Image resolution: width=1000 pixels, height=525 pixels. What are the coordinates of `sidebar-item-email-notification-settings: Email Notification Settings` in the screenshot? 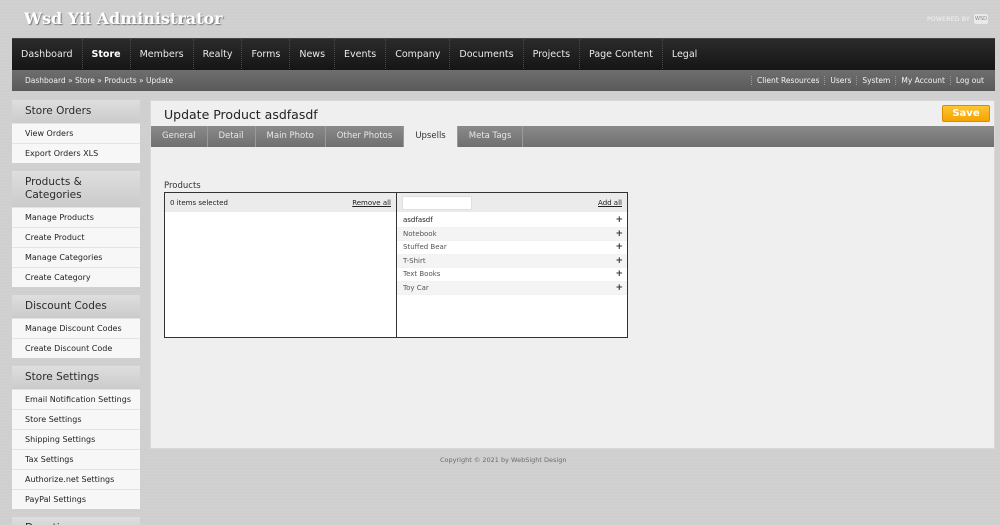 It's located at (76, 399).